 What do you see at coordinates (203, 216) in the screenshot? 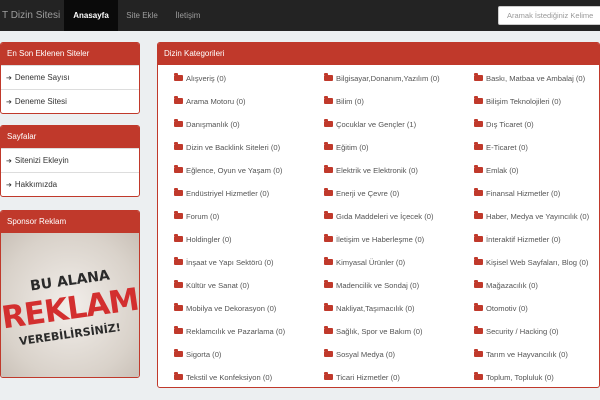
I see `category-label: Forum (0)` at bounding box center [203, 216].